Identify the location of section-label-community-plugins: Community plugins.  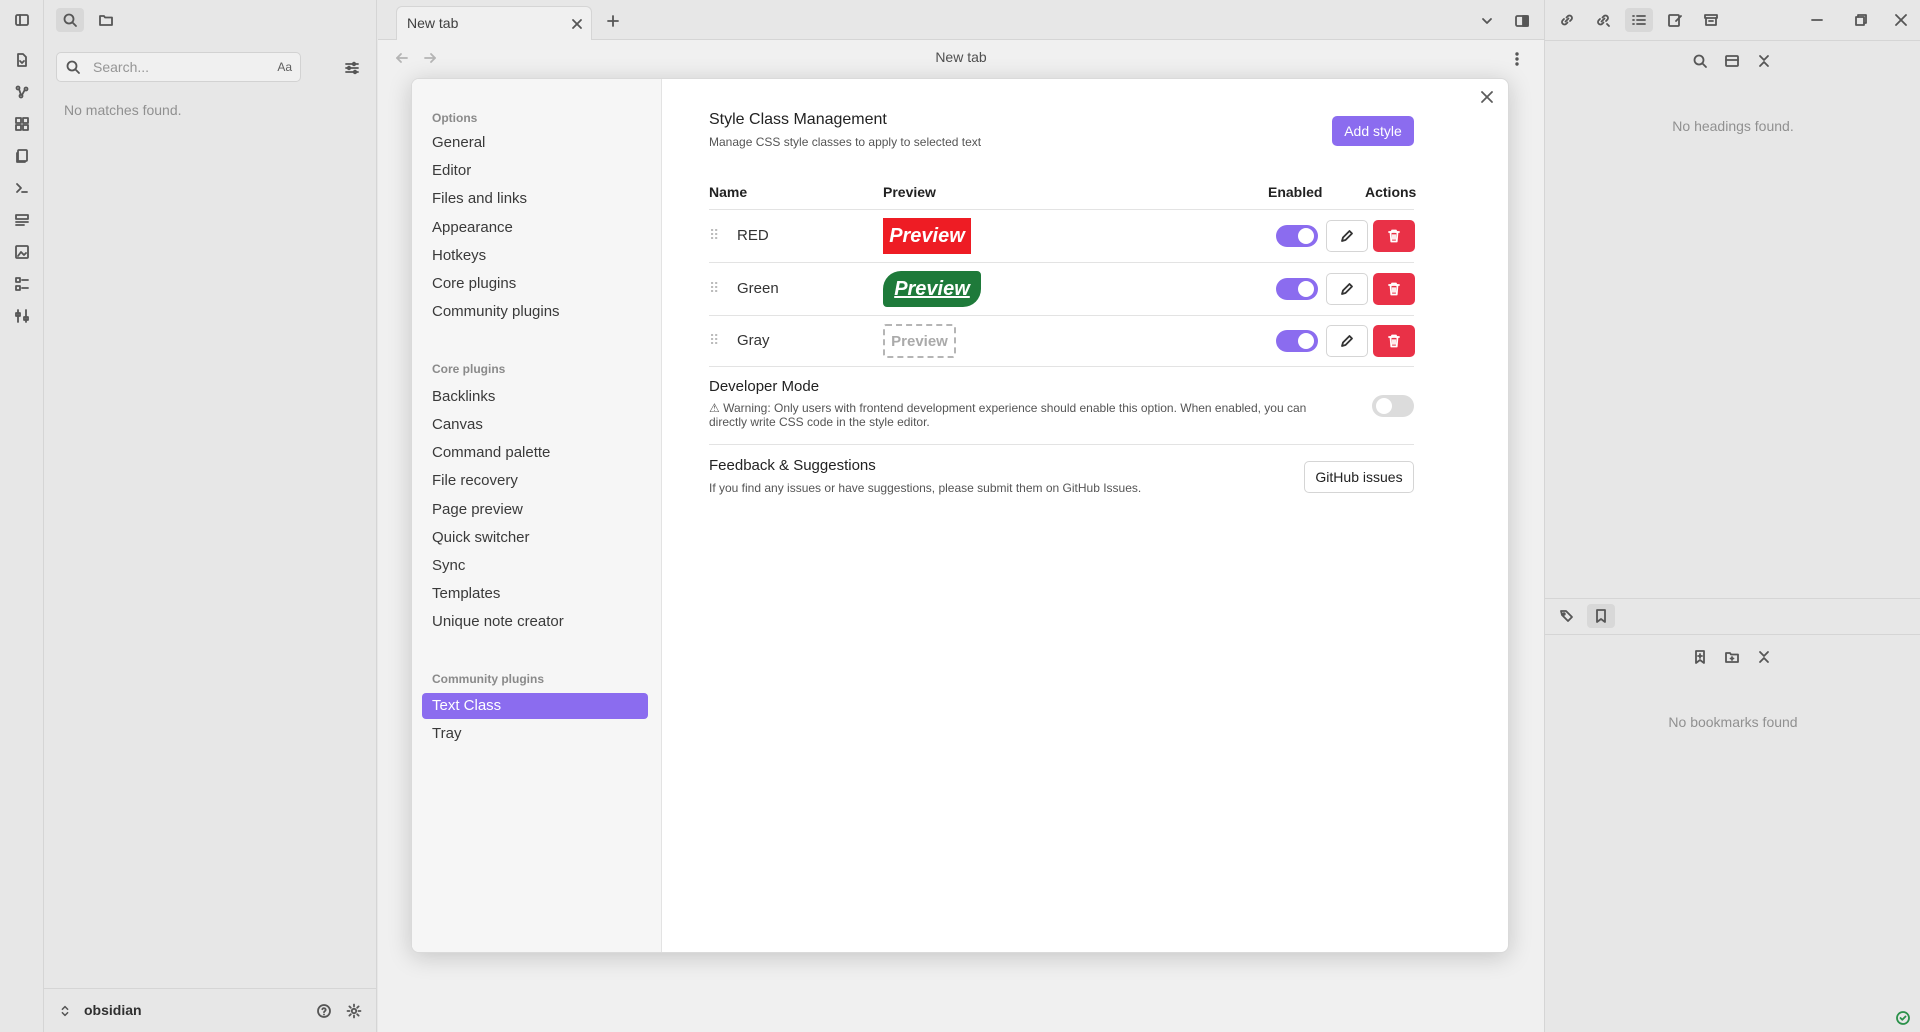
(488, 679).